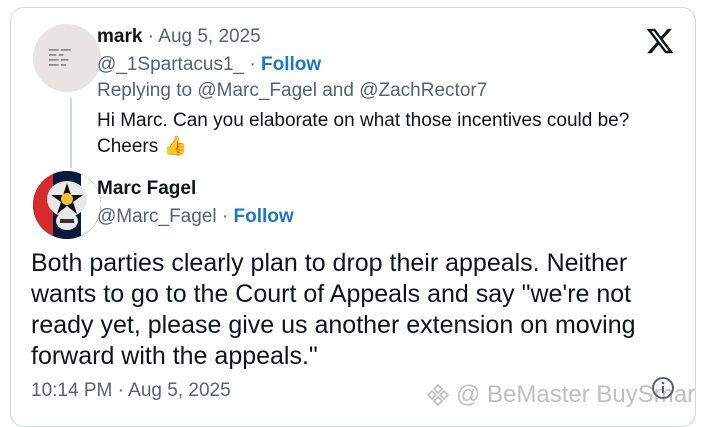  What do you see at coordinates (660, 41) in the screenshot?
I see `x-logo-icon` at bounding box center [660, 41].